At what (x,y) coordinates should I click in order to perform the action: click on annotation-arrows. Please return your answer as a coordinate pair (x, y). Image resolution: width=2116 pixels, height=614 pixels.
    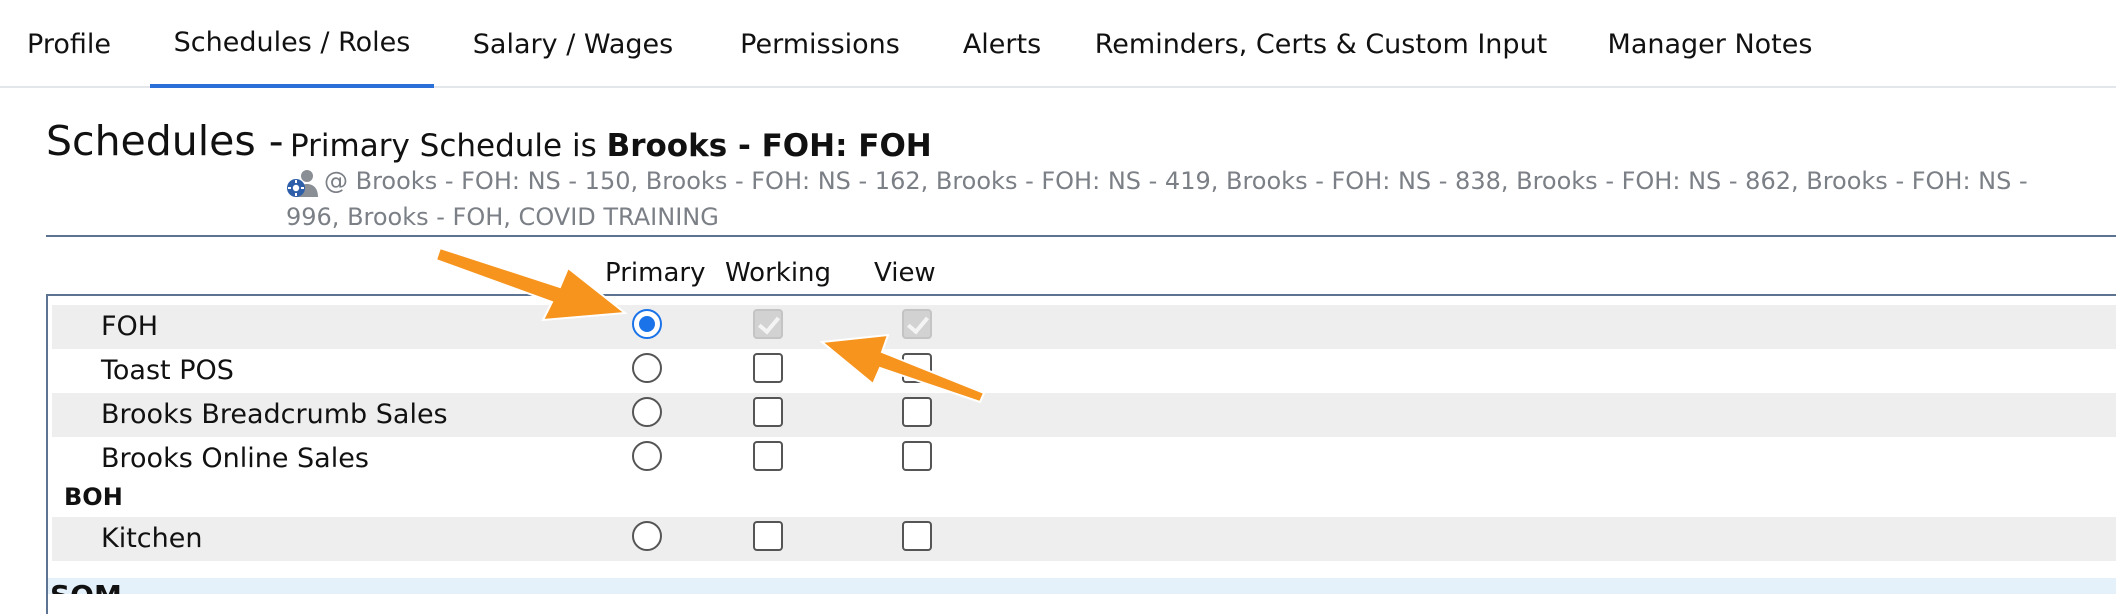
    Looking at the image, I should click on (710, 325).